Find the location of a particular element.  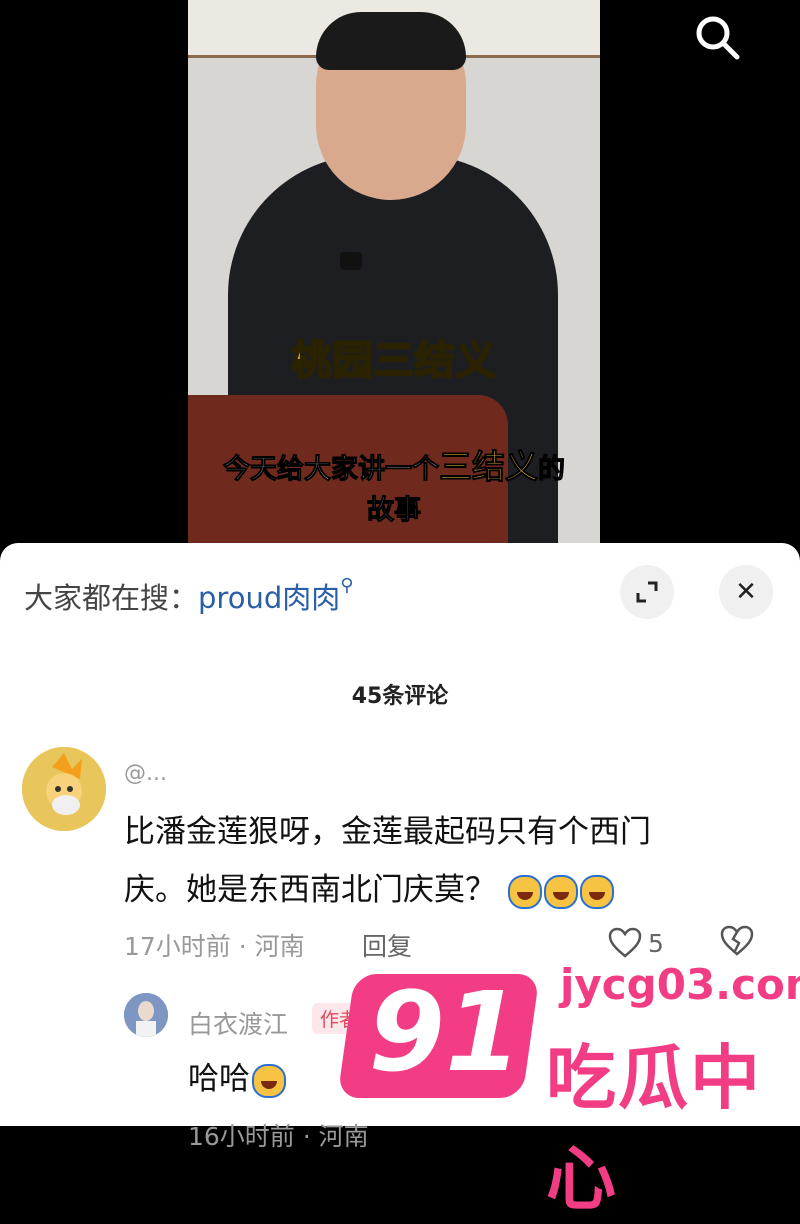

video-subtitle-line1: 今天给大家讲一个三结义的 is located at coordinates (394, 467).